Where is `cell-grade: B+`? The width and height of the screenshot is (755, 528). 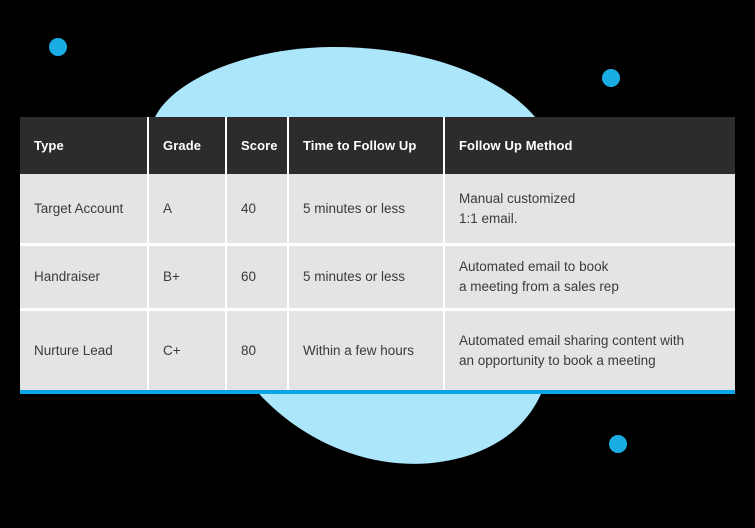
cell-grade: B+ is located at coordinates (187, 277).